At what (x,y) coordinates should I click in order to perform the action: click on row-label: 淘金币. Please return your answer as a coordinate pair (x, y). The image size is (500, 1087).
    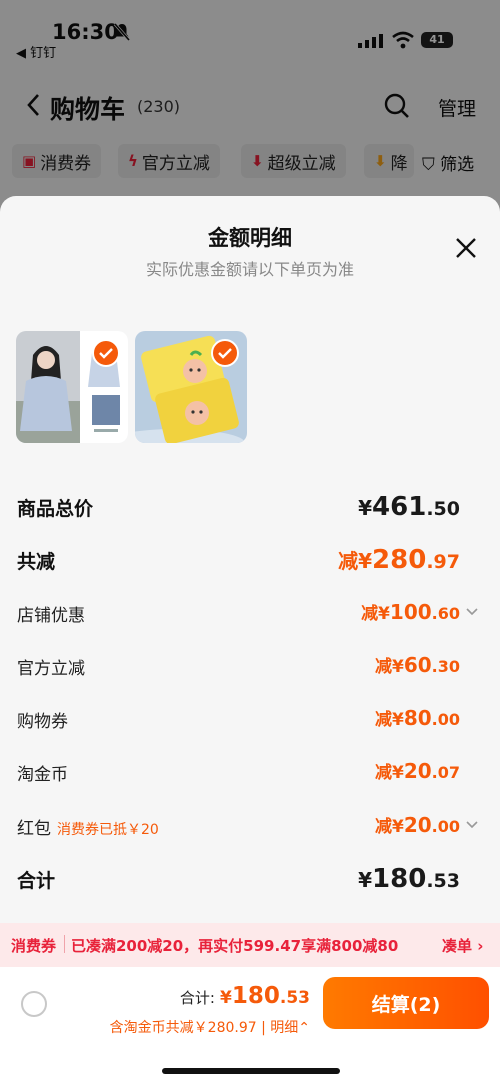
    Looking at the image, I should click on (42, 775).